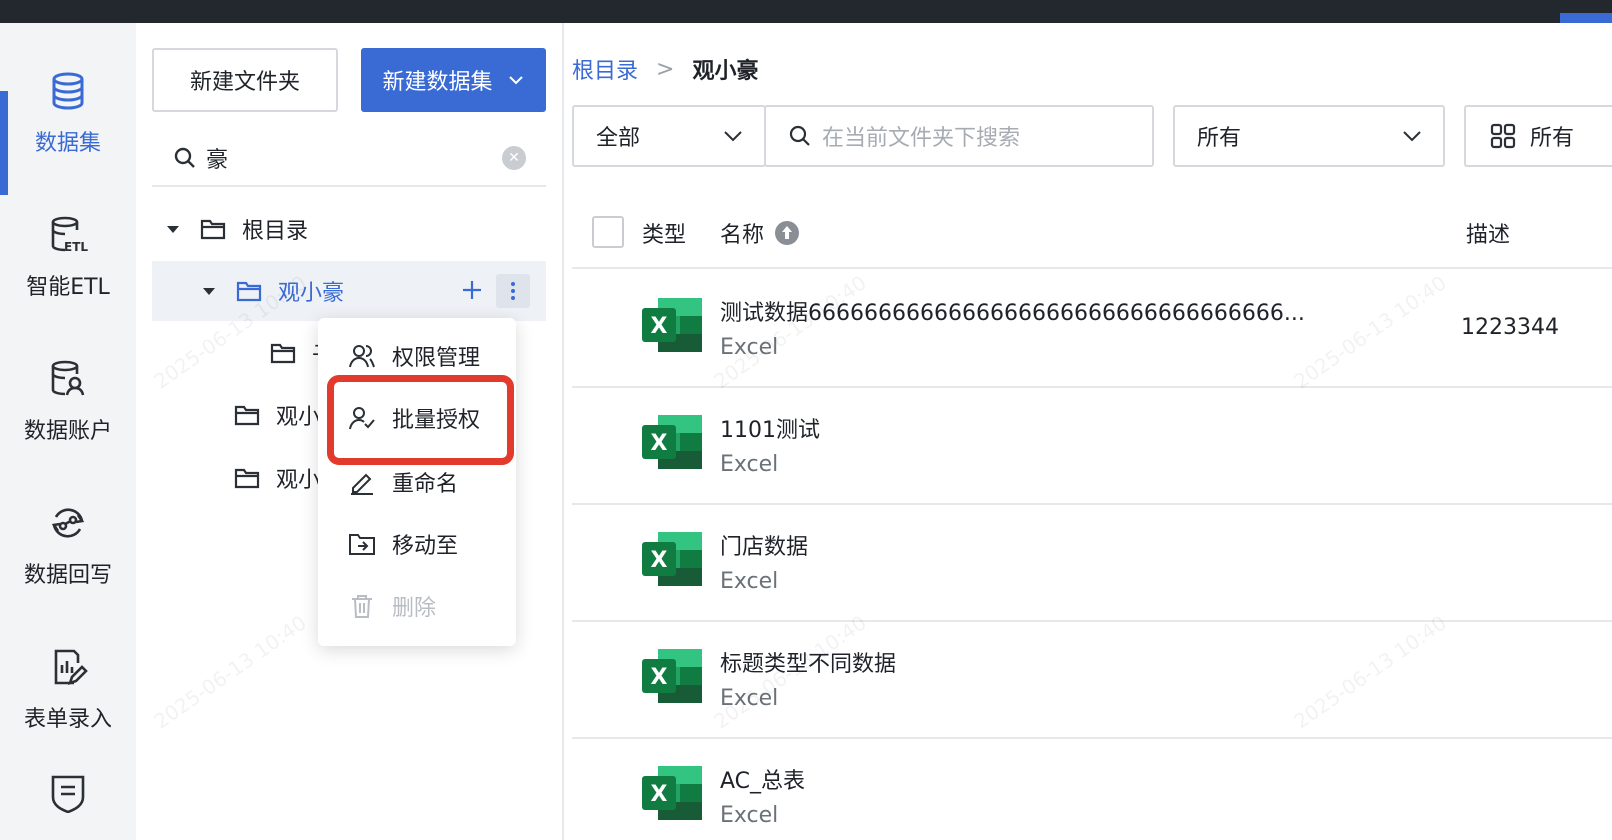 This screenshot has height=840, width=1612. Describe the element at coordinates (1092, 234) in the screenshot. I see `table-header: 类型 名称 描述` at that location.